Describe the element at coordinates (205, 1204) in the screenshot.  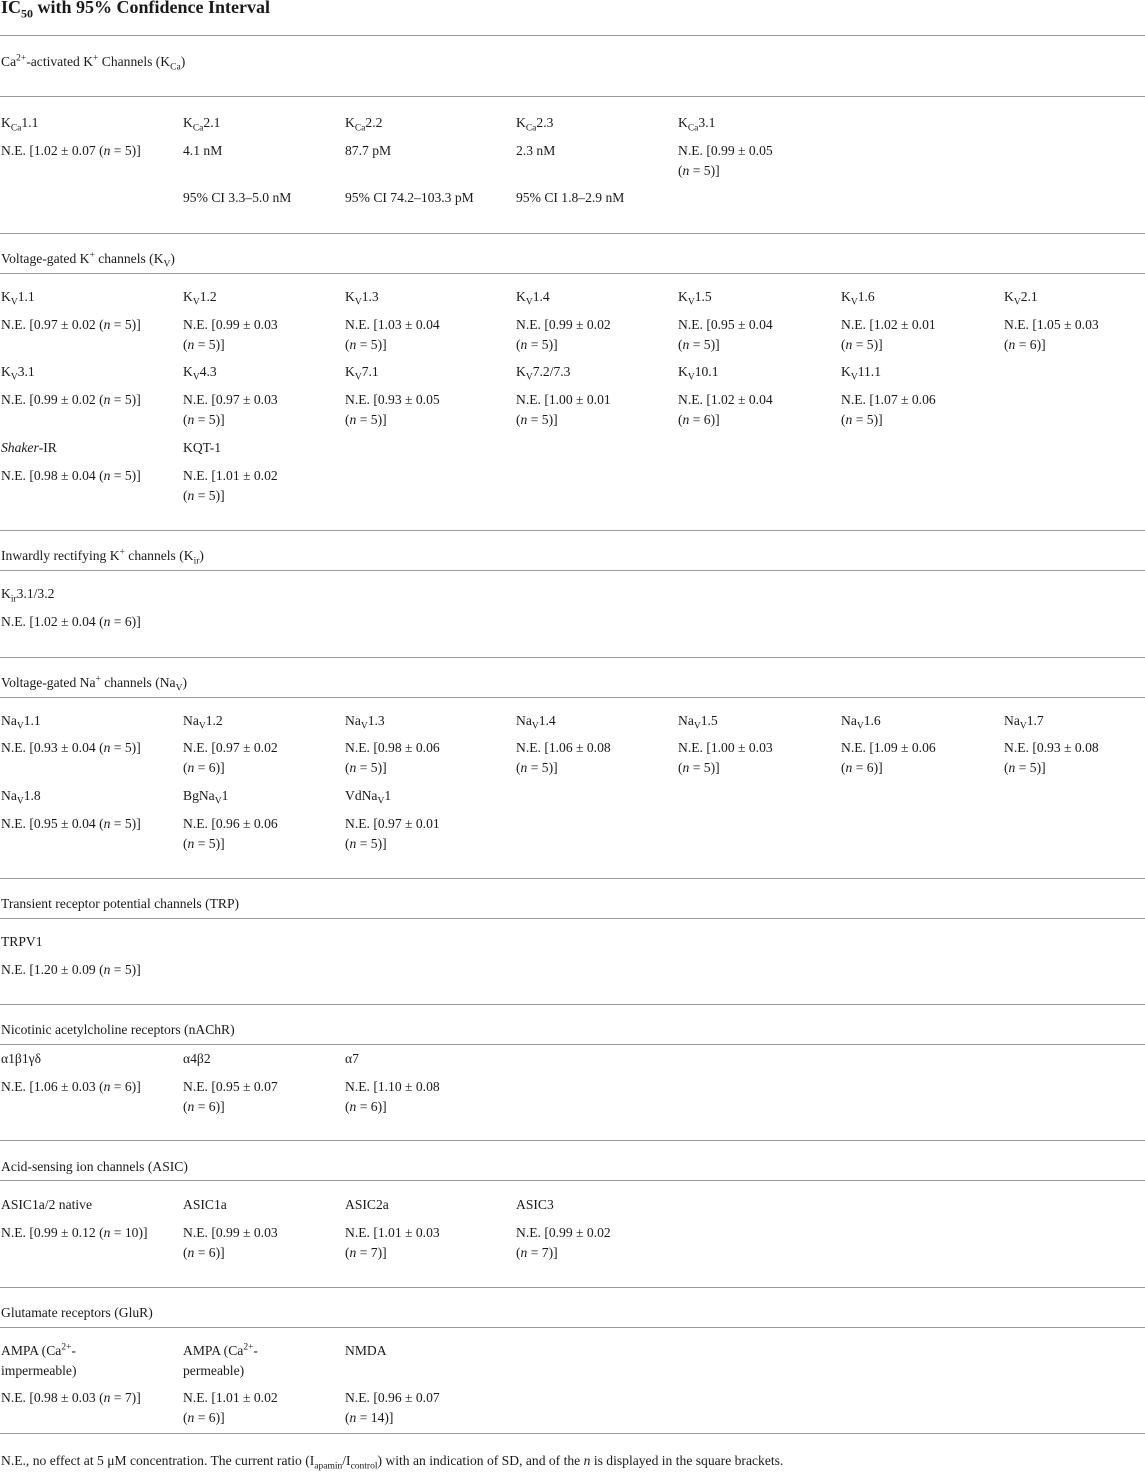
I see `table-cell: ASIC1a` at that location.